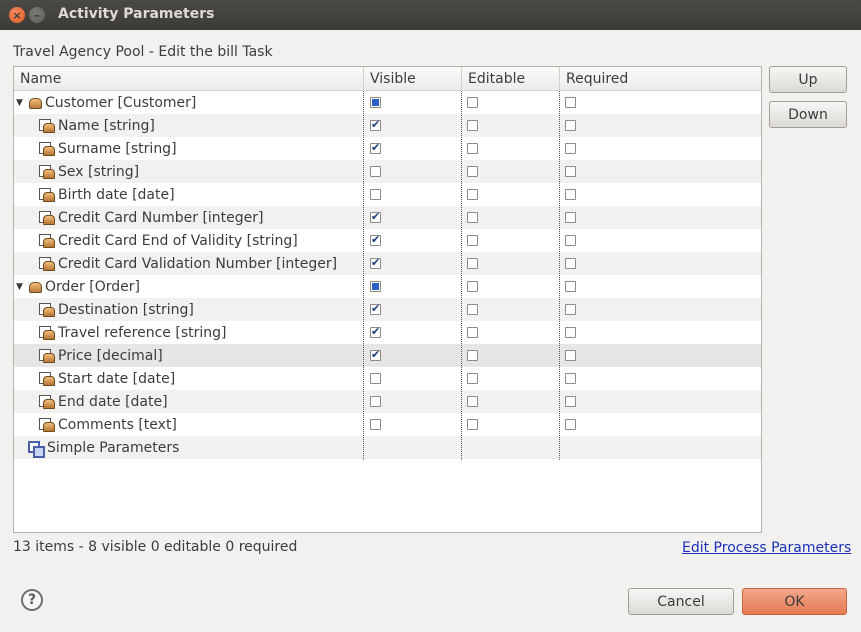 This screenshot has width=861, height=632. What do you see at coordinates (387, 240) in the screenshot?
I see `table-row: Credit Card End of Validity [string]` at bounding box center [387, 240].